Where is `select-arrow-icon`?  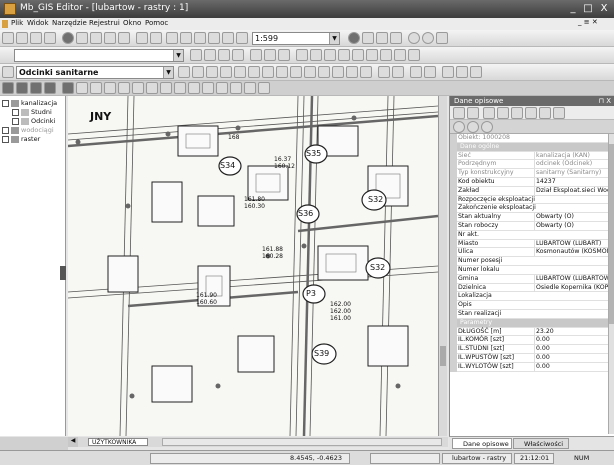 select-arrow-icon is located at coordinates (68, 88).